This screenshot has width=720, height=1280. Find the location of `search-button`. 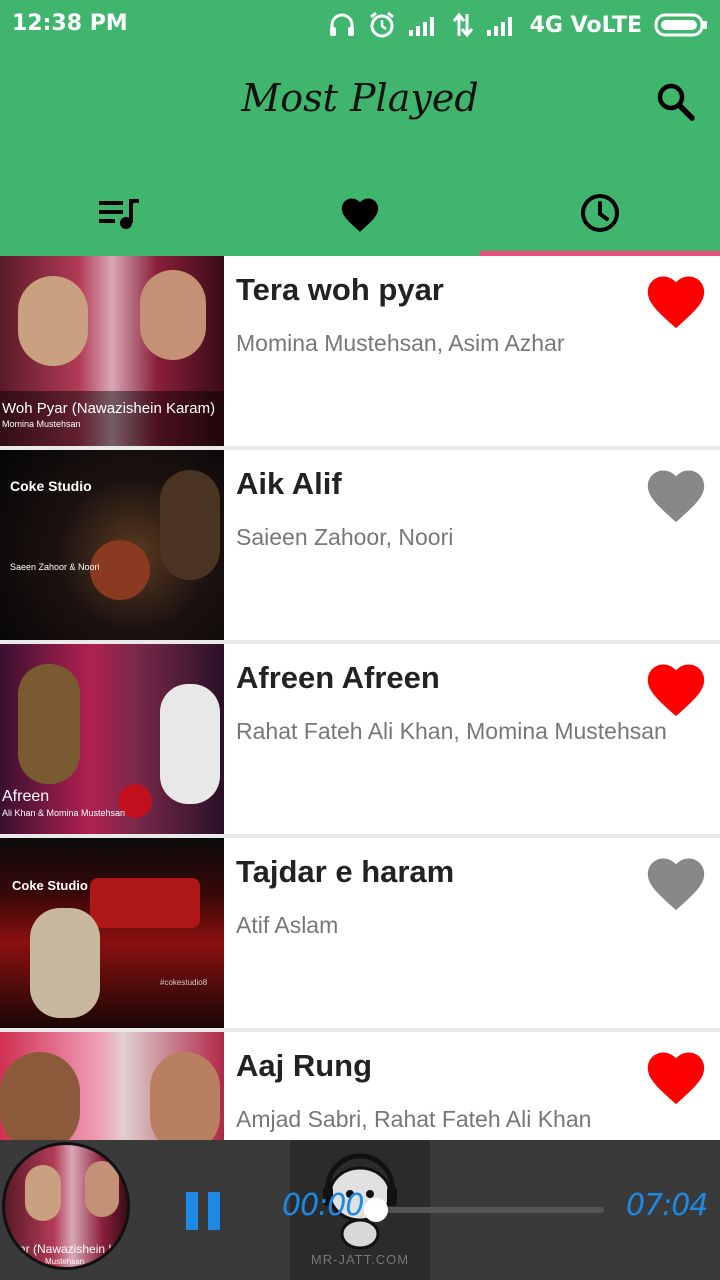

search-button is located at coordinates (676, 102).